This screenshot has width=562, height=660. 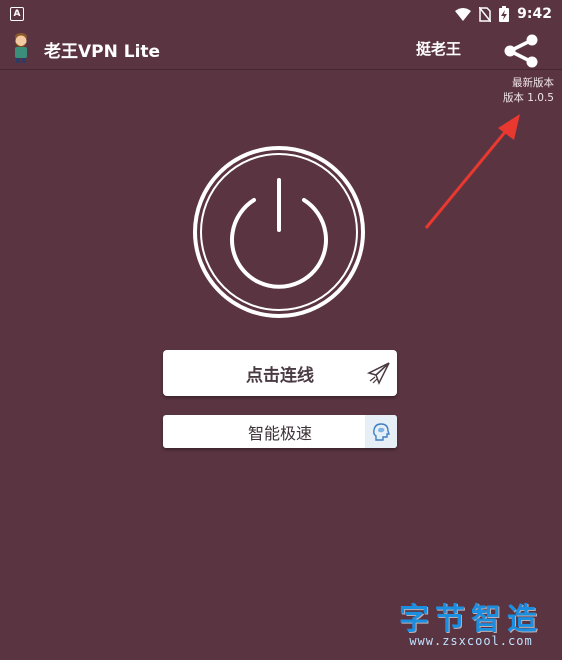 I want to click on status-right: 9:42, so click(x=503, y=14).